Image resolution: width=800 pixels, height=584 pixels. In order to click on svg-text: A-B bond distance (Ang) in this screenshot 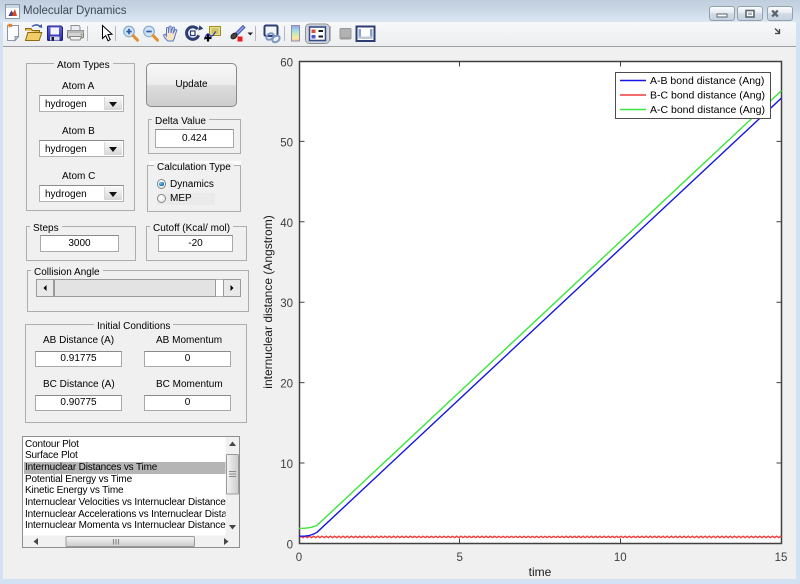, I will do `click(707, 81)`.